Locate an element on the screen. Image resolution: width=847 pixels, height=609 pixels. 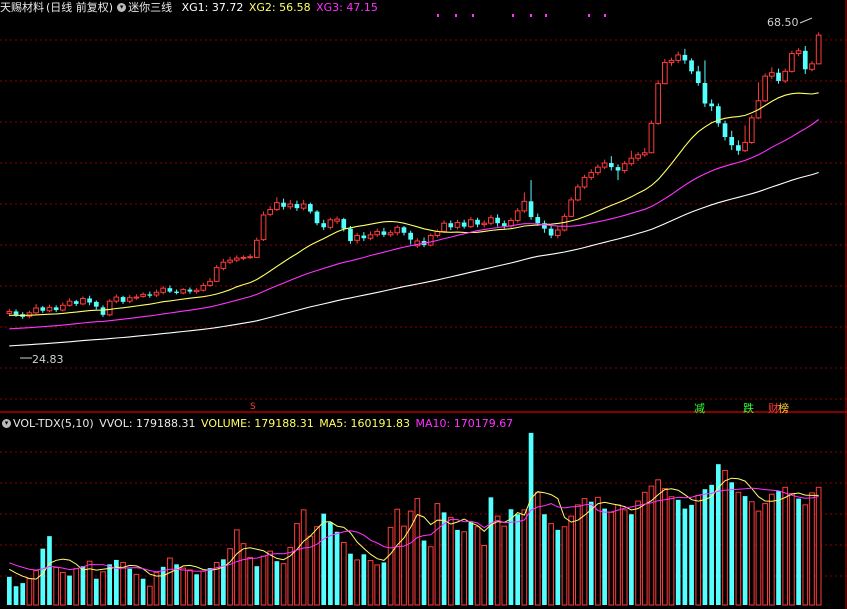
chevron-down-icon: ▾ is located at coordinates (6, 423).